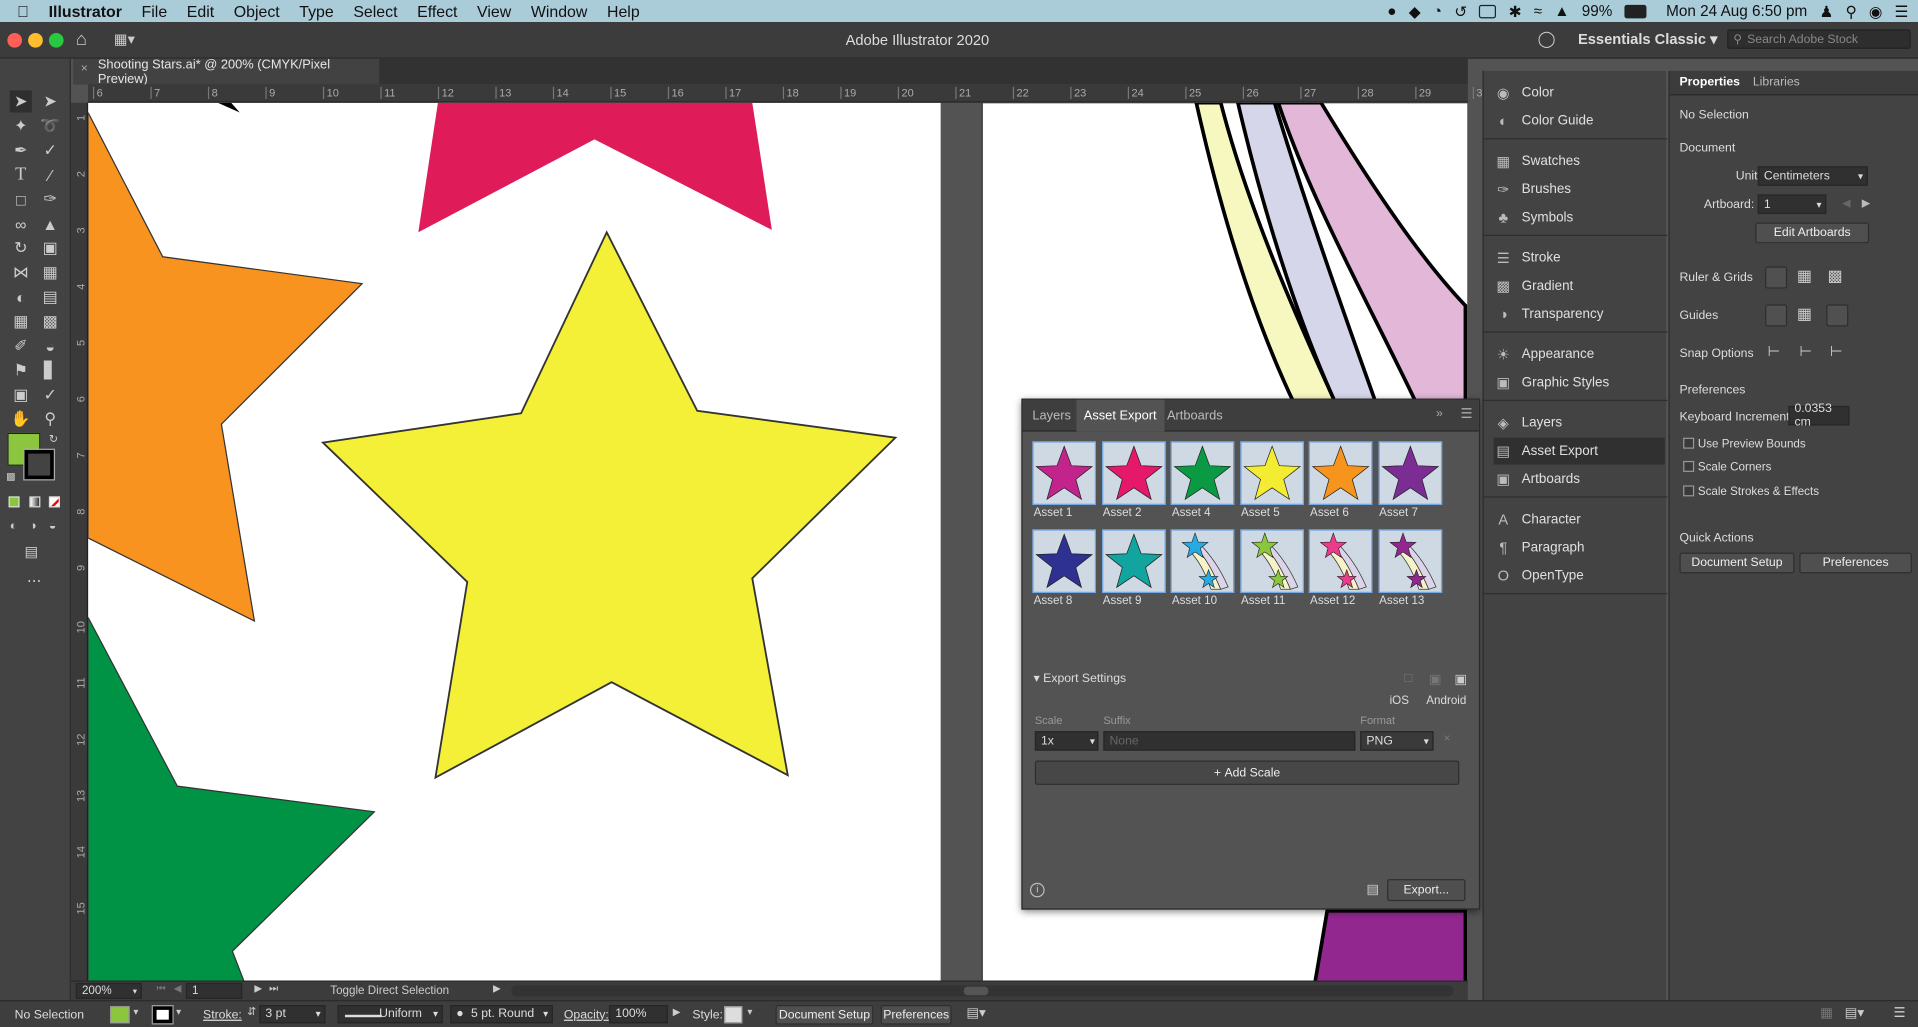 Image resolution: width=1918 pixels, height=1027 pixels. I want to click on width-tool-icon: ⋈, so click(21, 273).